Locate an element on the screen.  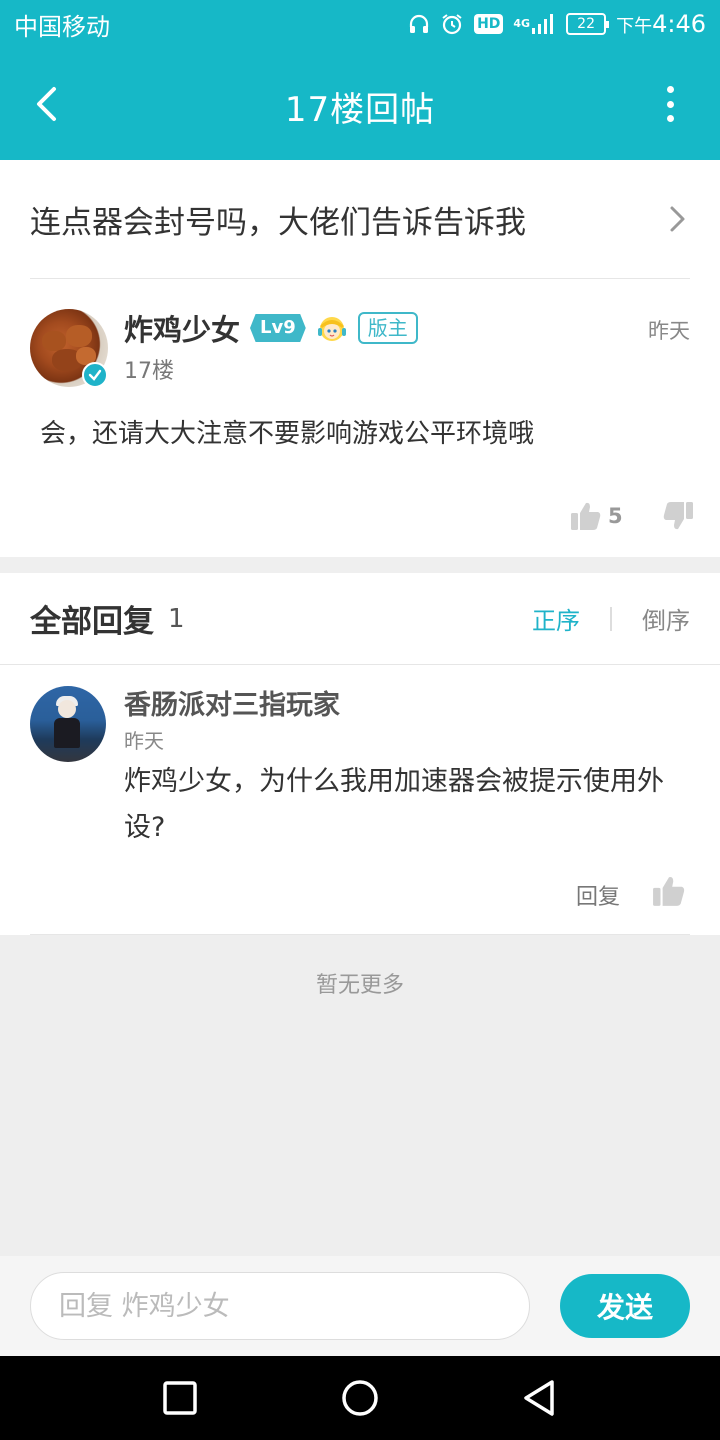
network-type: 4G is located at coordinates (522, 23).